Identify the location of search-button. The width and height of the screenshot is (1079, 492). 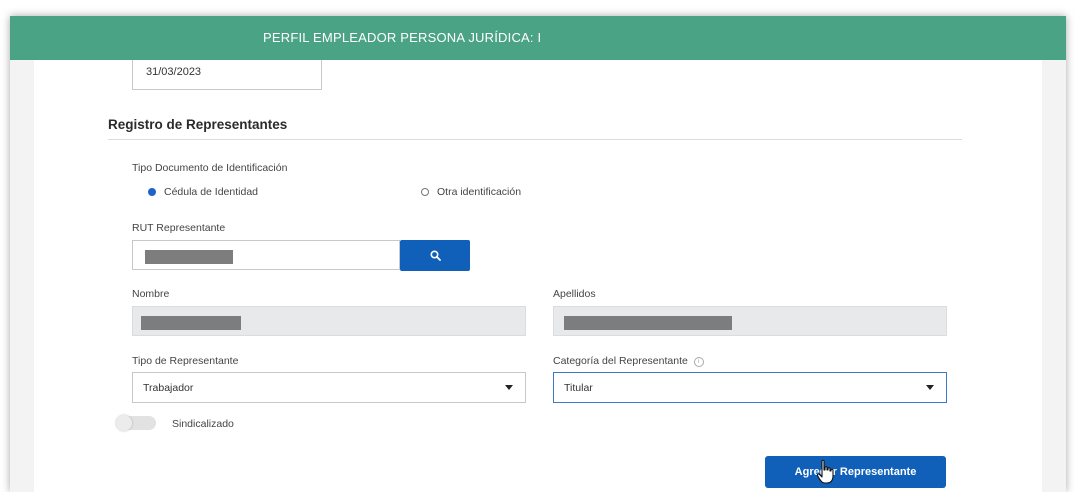
(435, 255).